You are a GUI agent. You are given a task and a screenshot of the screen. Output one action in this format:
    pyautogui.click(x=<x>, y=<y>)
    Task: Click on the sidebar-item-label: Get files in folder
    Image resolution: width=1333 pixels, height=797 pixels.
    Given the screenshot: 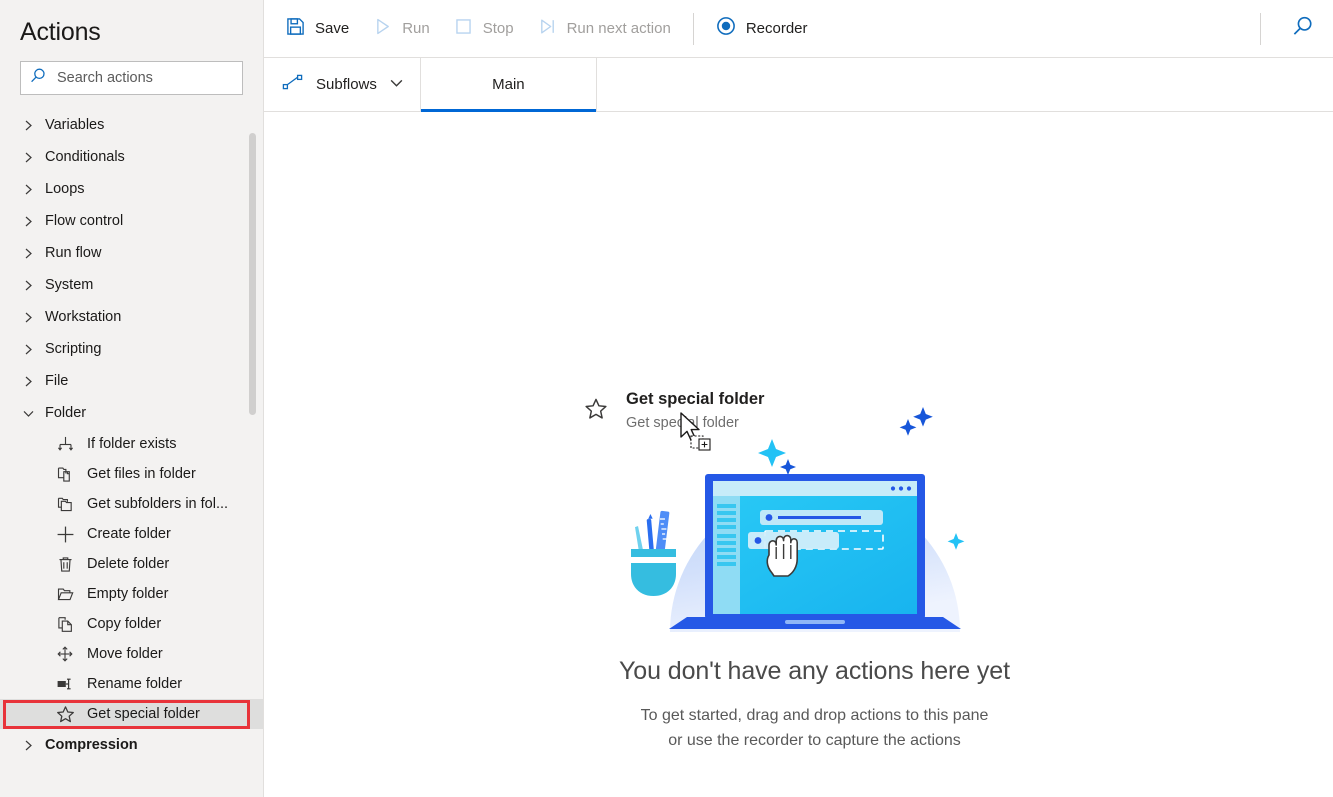 What is the action you would take?
    pyautogui.click(x=141, y=474)
    